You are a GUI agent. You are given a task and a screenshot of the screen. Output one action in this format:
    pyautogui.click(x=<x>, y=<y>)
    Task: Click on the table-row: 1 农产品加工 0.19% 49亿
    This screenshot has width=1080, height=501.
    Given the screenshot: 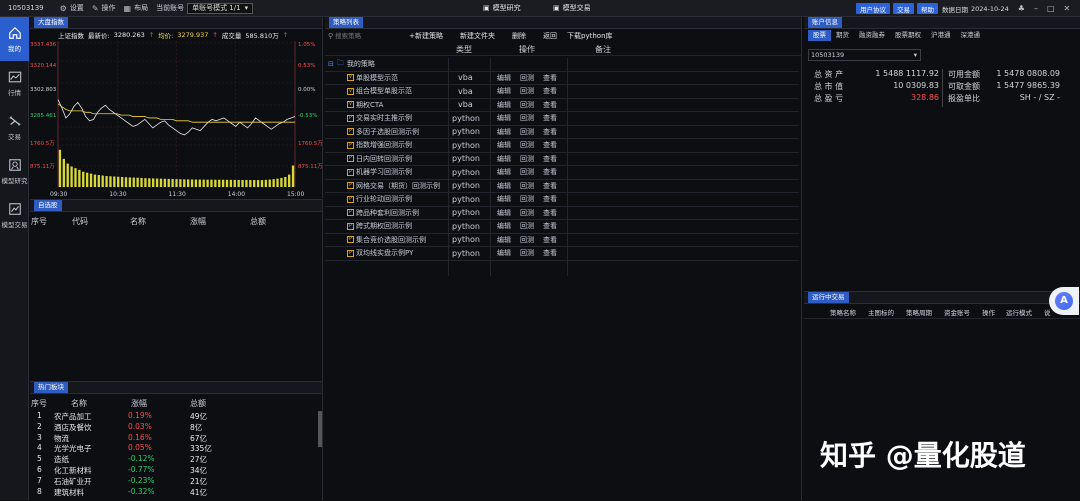 What is the action you would take?
    pyautogui.click(x=175, y=416)
    